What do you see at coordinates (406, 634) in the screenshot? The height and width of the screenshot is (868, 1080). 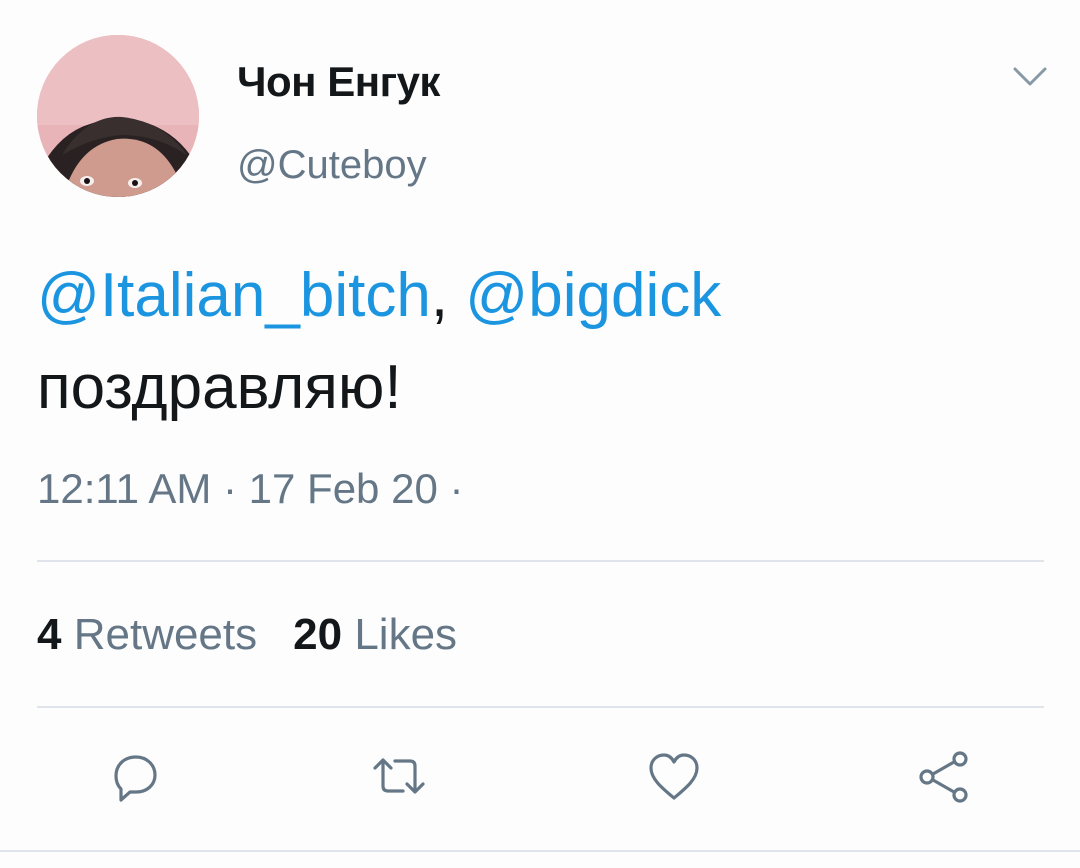 I see `likes-label: Likes` at bounding box center [406, 634].